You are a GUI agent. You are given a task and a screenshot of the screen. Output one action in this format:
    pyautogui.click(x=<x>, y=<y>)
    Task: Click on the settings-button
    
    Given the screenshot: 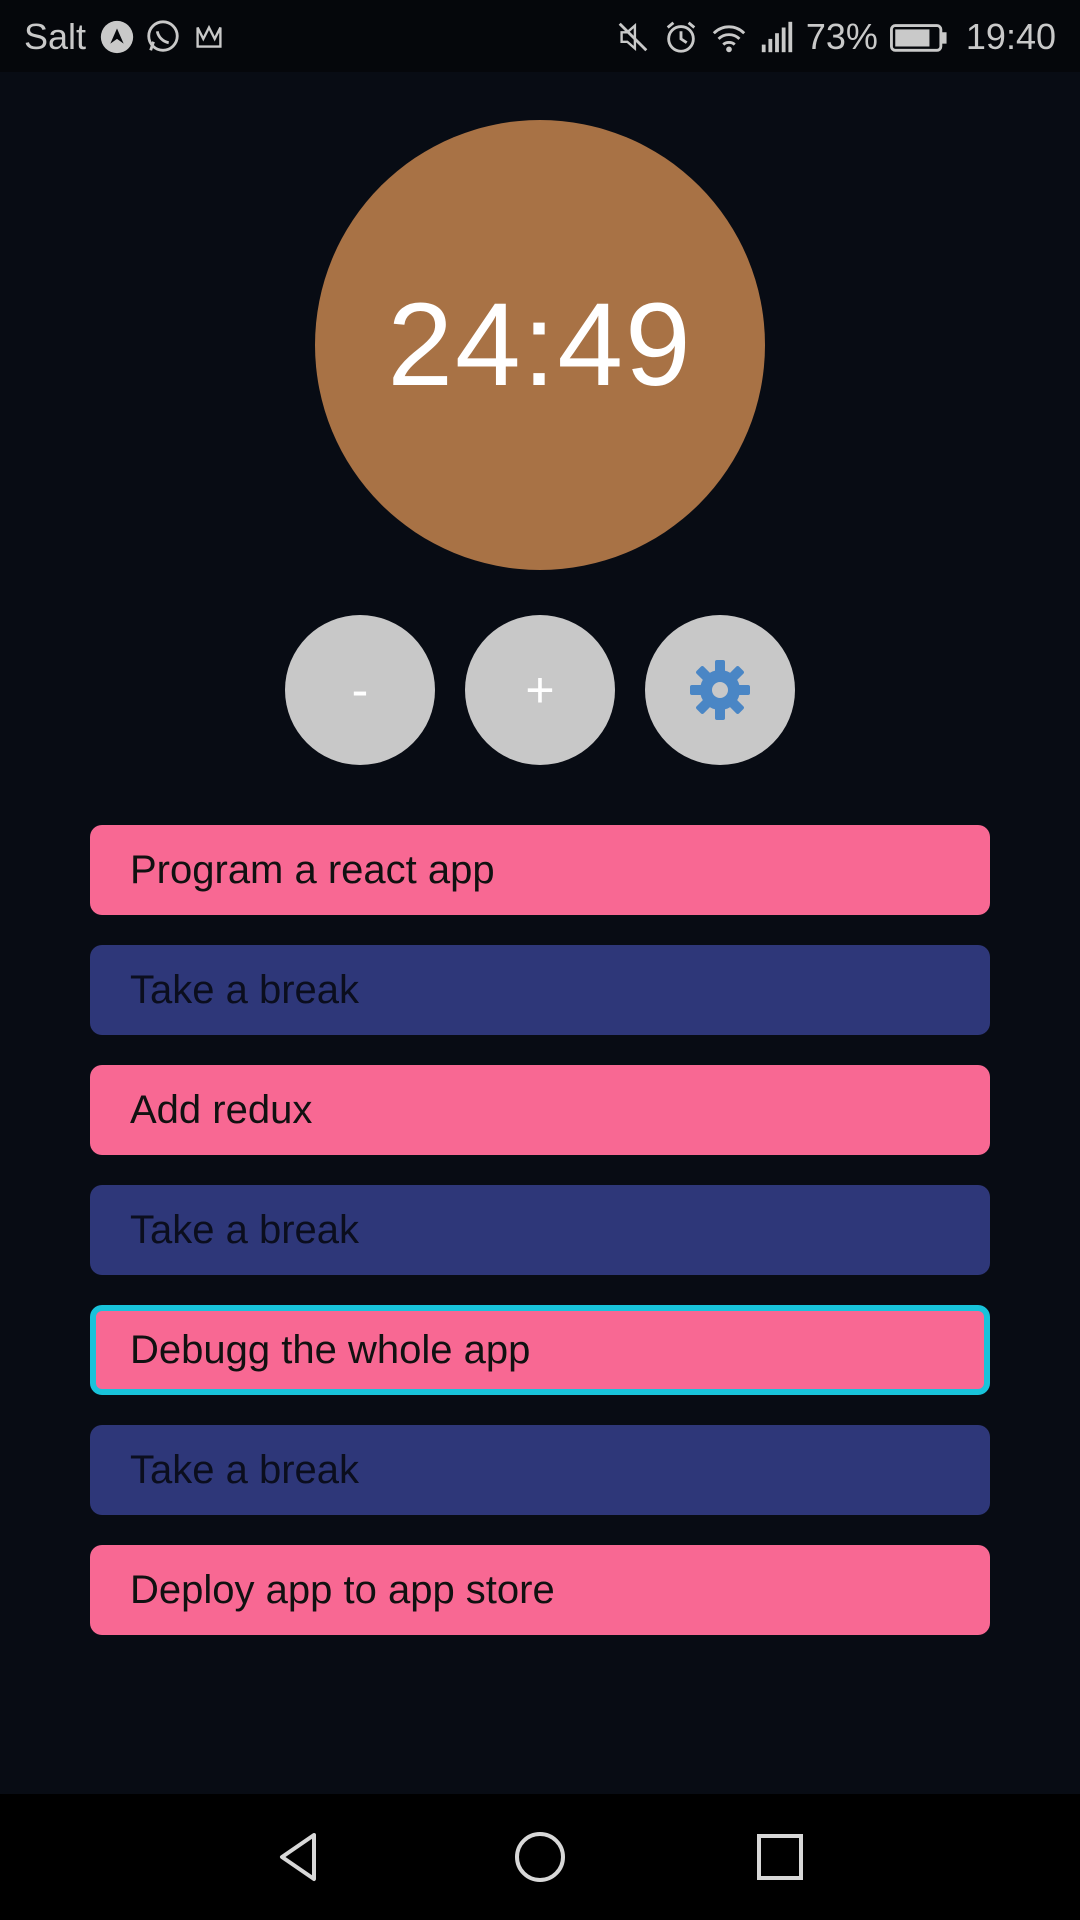 What is the action you would take?
    pyautogui.click(x=720, y=690)
    